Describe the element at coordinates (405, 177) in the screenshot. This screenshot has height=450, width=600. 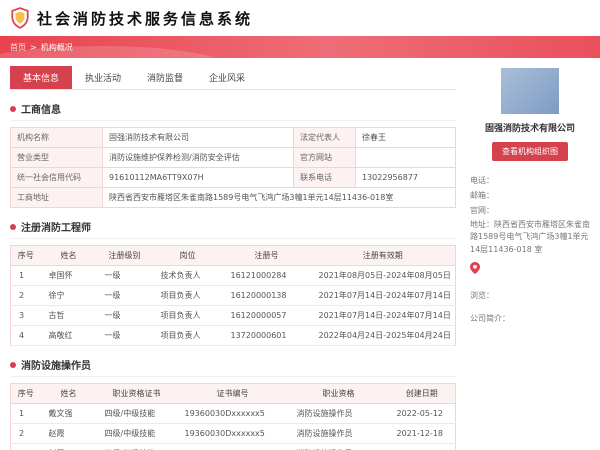
I see `field-value: 13022956877` at that location.